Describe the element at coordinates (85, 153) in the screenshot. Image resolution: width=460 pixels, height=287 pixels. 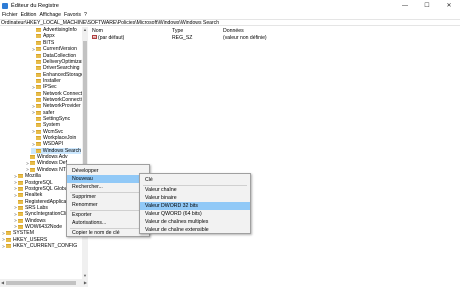
I see `tree-vertical-scrollbar: ▲ ▼` at that location.